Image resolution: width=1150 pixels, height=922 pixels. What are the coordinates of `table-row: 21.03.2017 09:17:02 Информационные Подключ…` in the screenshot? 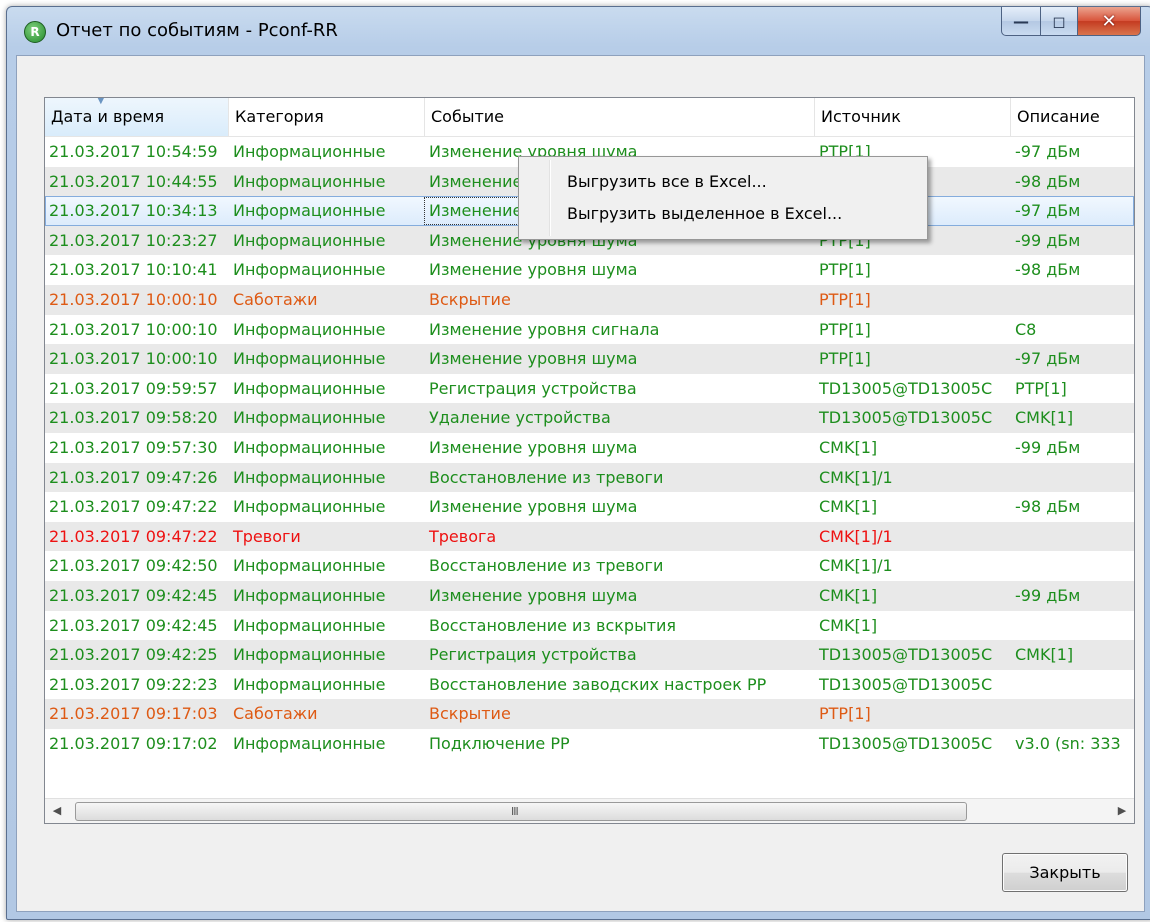 It's located at (589, 744).